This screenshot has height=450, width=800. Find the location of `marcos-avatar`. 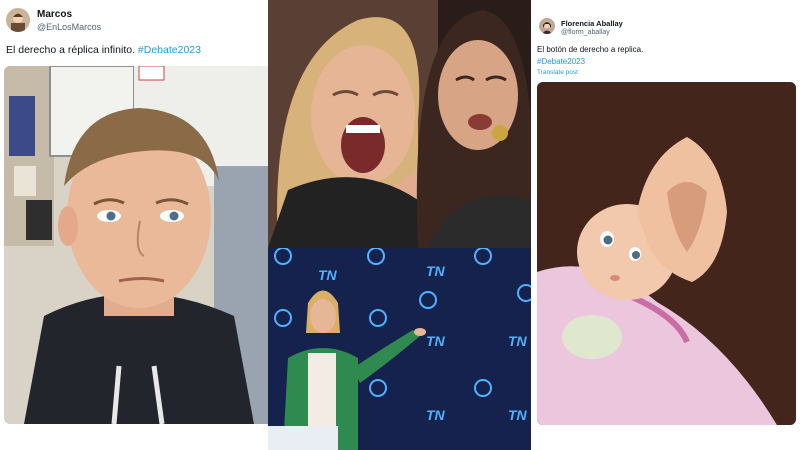

marcos-avatar is located at coordinates (18, 20).